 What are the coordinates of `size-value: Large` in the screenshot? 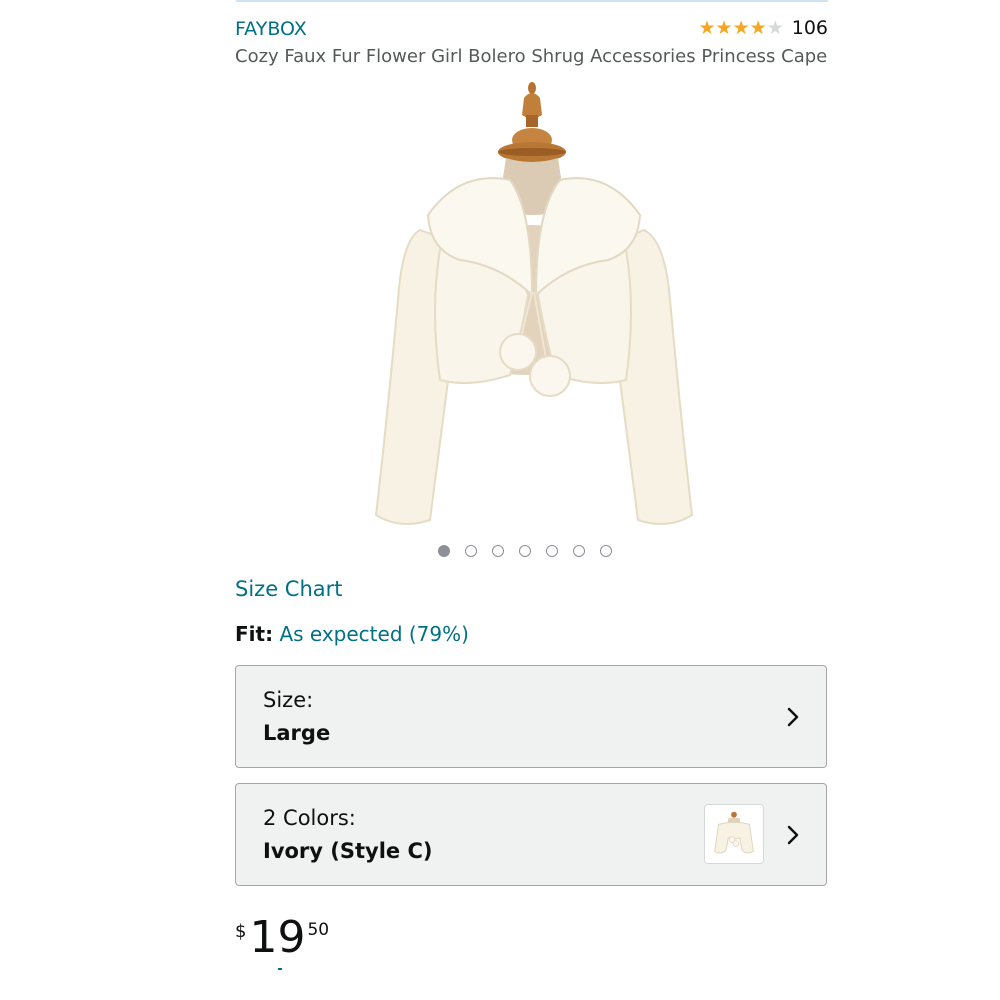 It's located at (297, 733).